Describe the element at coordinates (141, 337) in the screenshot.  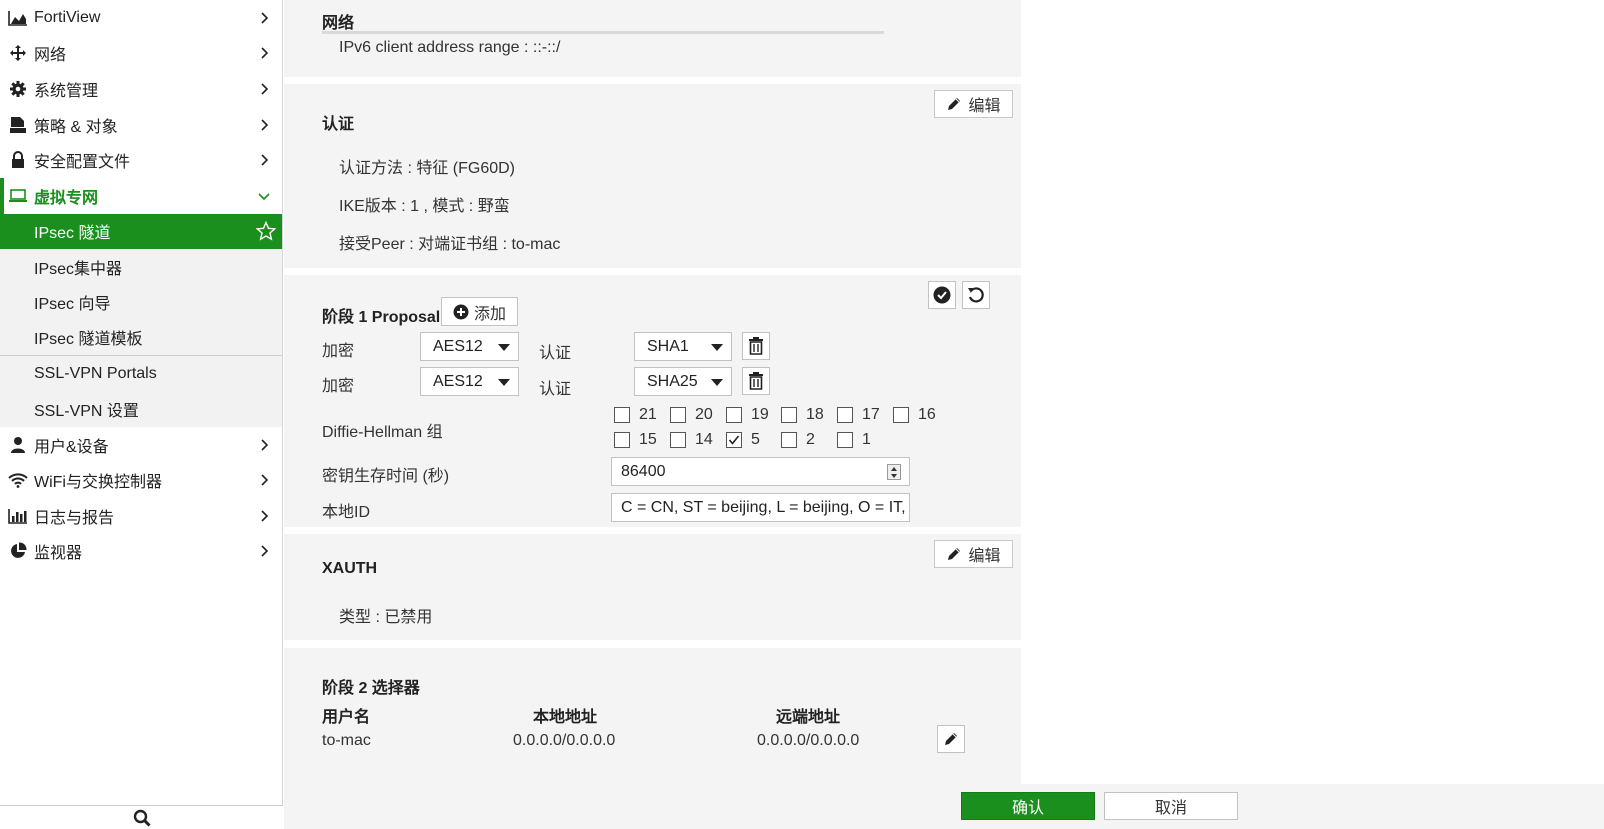
I see `sidebar-item-ipsec-templates: IPsec 隧道模板` at that location.